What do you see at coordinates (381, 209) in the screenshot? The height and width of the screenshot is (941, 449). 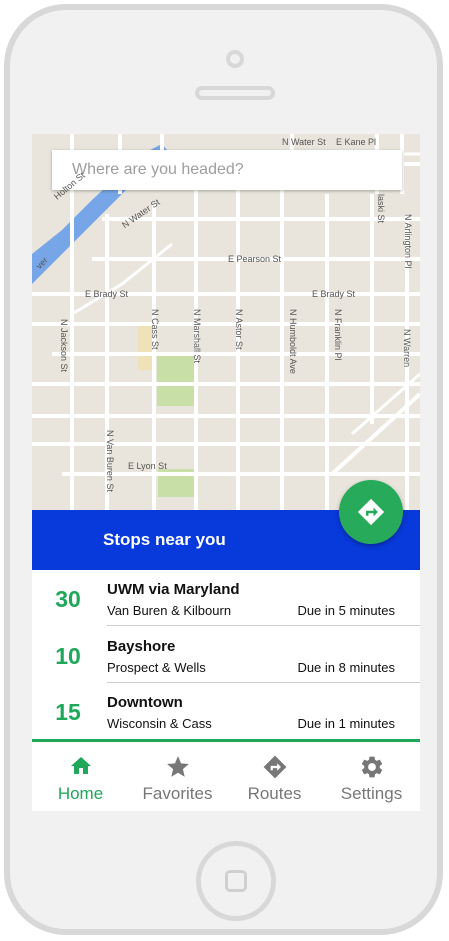 I see `street-label: laski St` at bounding box center [381, 209].